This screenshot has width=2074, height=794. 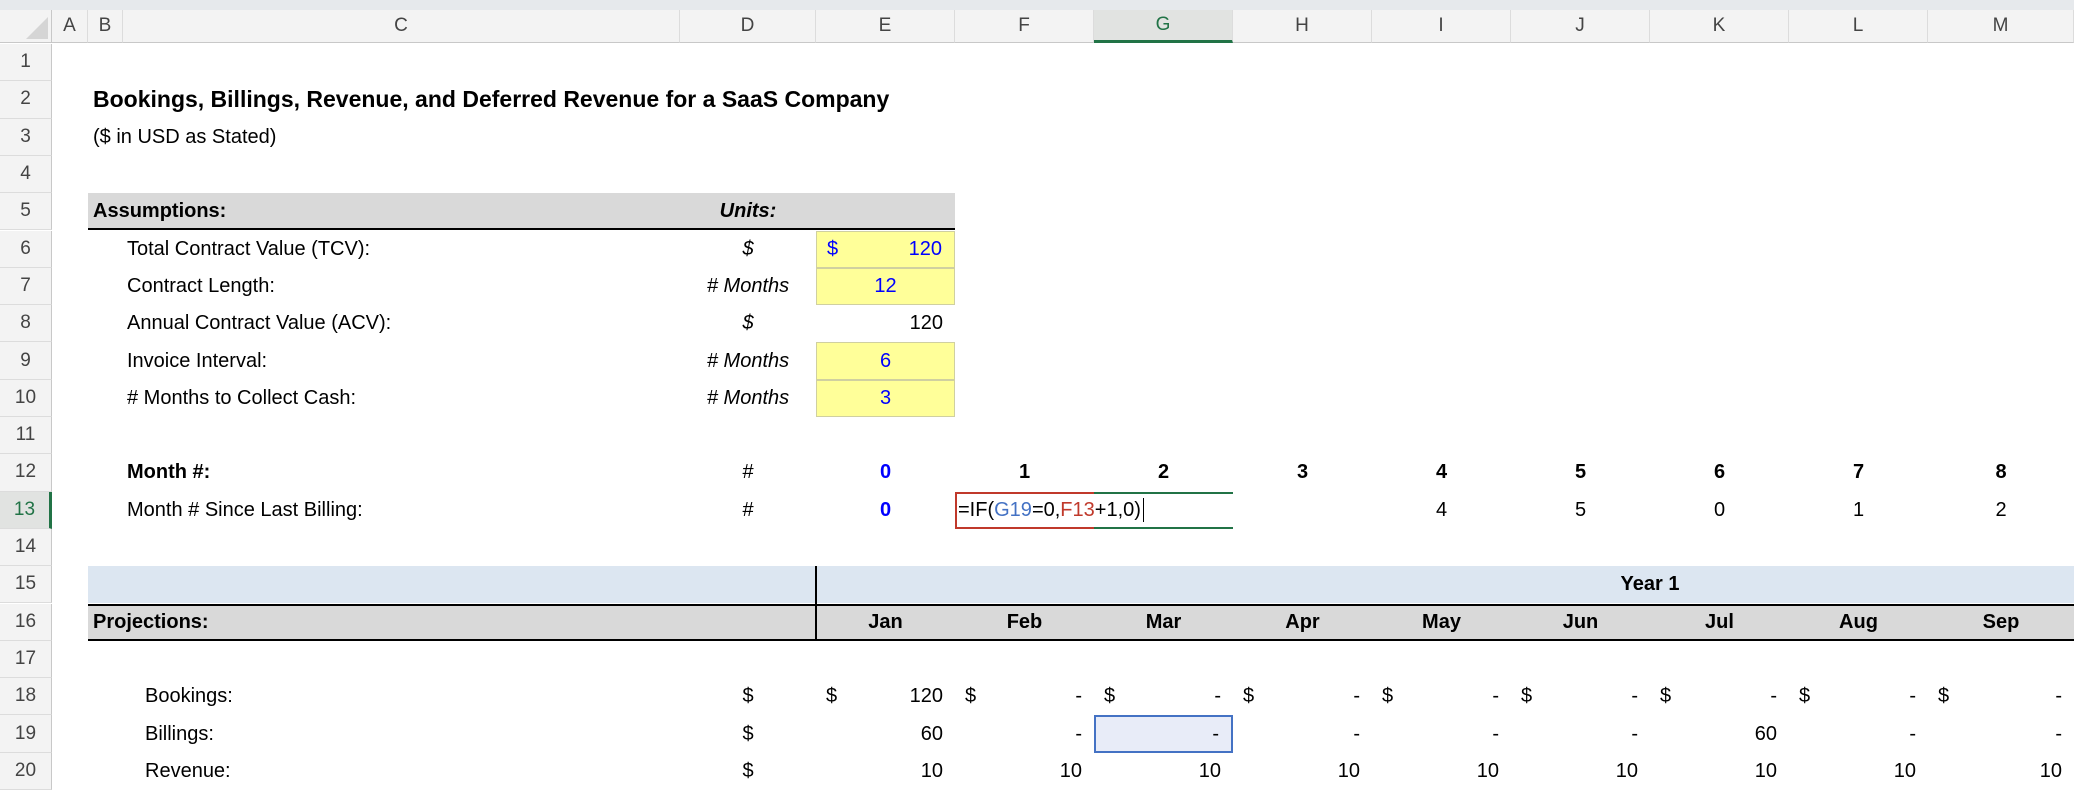 What do you see at coordinates (885, 286) in the screenshot?
I see `assumption-value-cell: 12` at bounding box center [885, 286].